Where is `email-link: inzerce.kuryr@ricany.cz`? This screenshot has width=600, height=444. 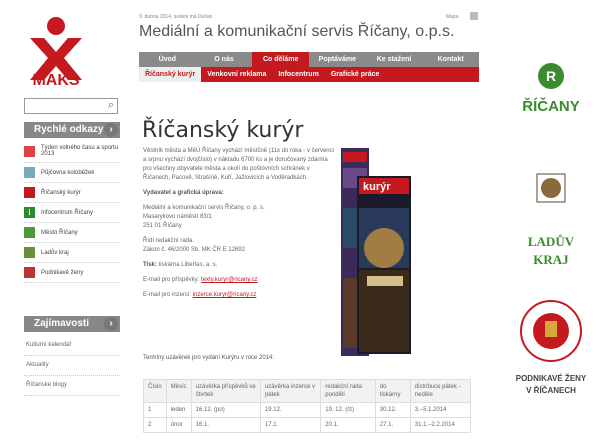
email-link: inzerce.kuryr@ricany.cz is located at coordinates (225, 295).